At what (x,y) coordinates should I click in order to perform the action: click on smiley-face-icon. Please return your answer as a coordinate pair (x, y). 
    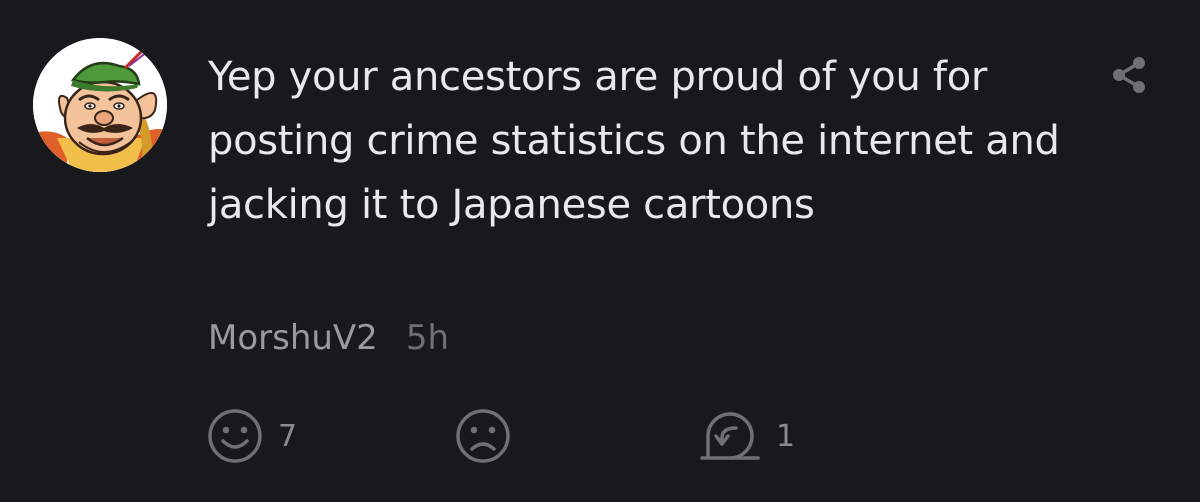
    Looking at the image, I should click on (235, 436).